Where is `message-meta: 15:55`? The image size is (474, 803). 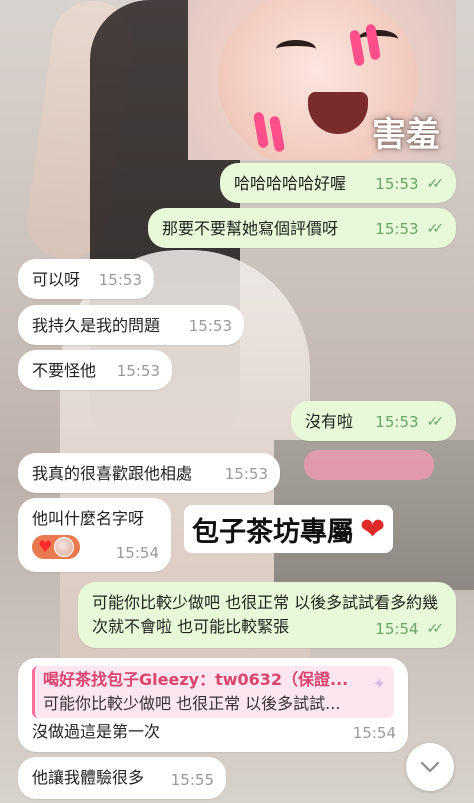
message-meta: 15:55 is located at coordinates (192, 780).